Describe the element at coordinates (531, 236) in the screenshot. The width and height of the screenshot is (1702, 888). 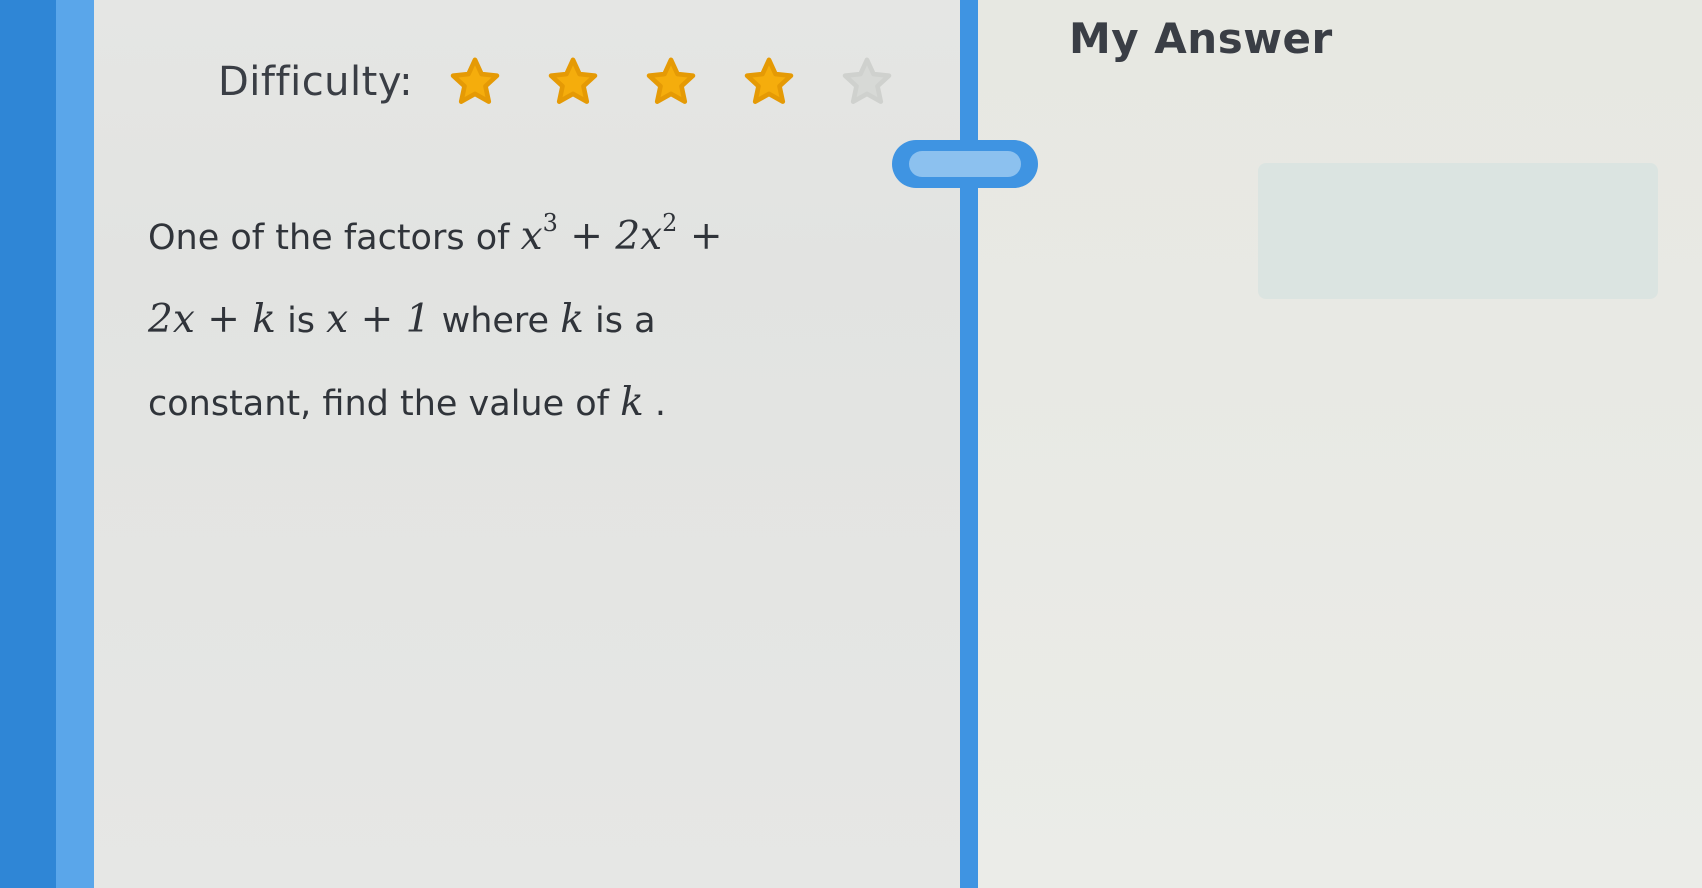
I see `math-term: x` at that location.